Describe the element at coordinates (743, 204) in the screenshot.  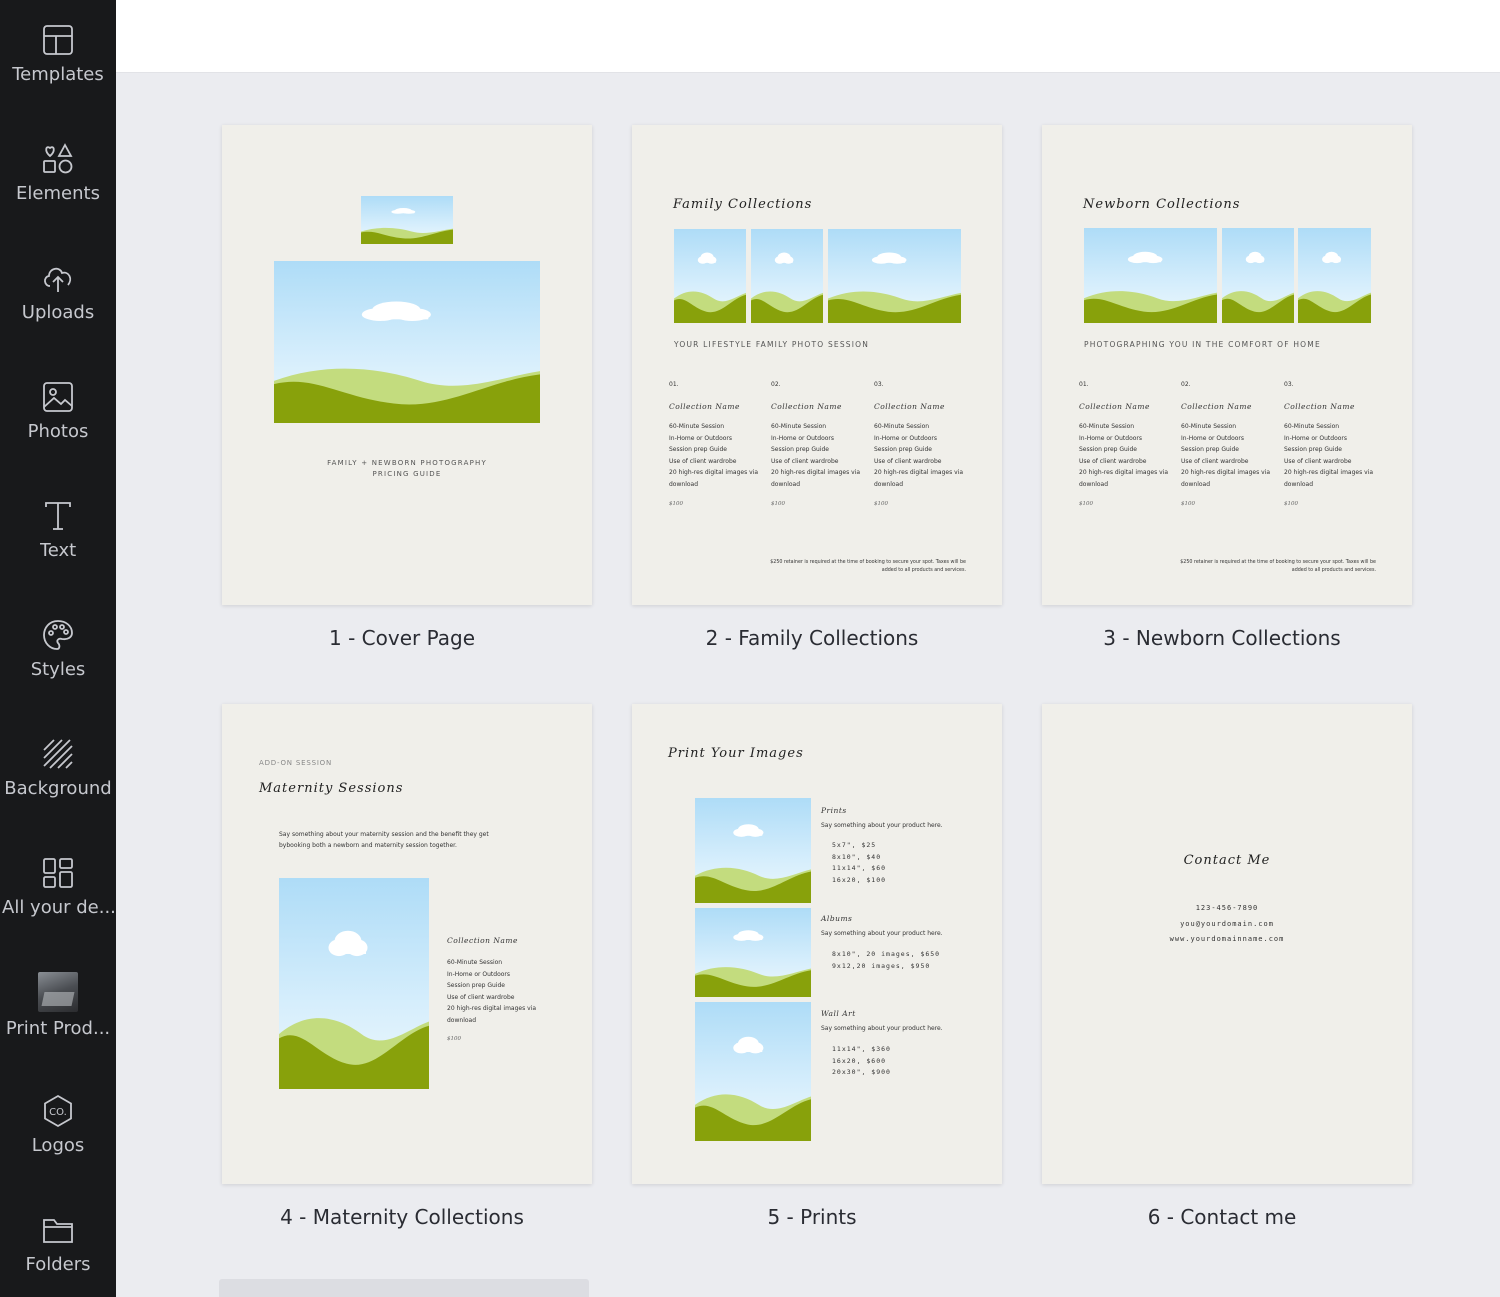
I see `page-title: Family Collections` at that location.